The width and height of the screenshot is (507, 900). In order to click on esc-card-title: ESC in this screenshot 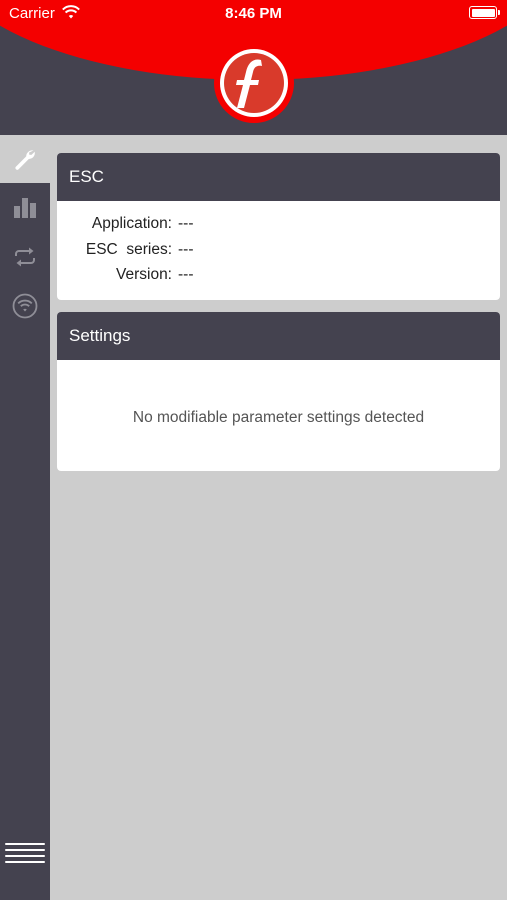, I will do `click(278, 177)`.